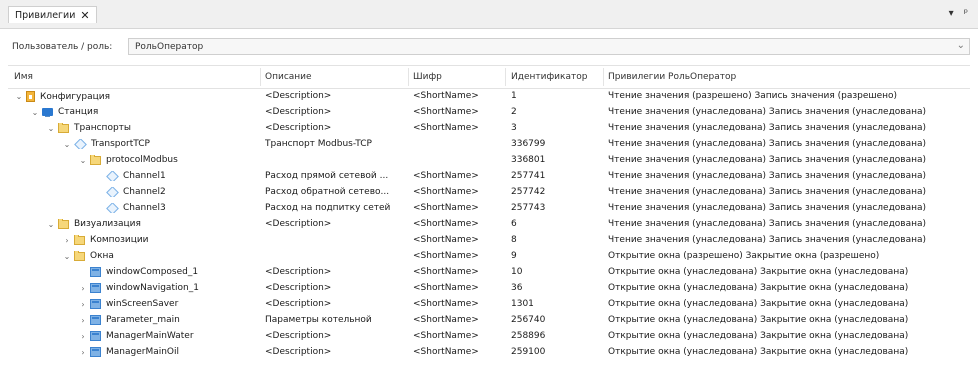  What do you see at coordinates (517, 272) in the screenshot?
I see `row-id: 10` at bounding box center [517, 272].